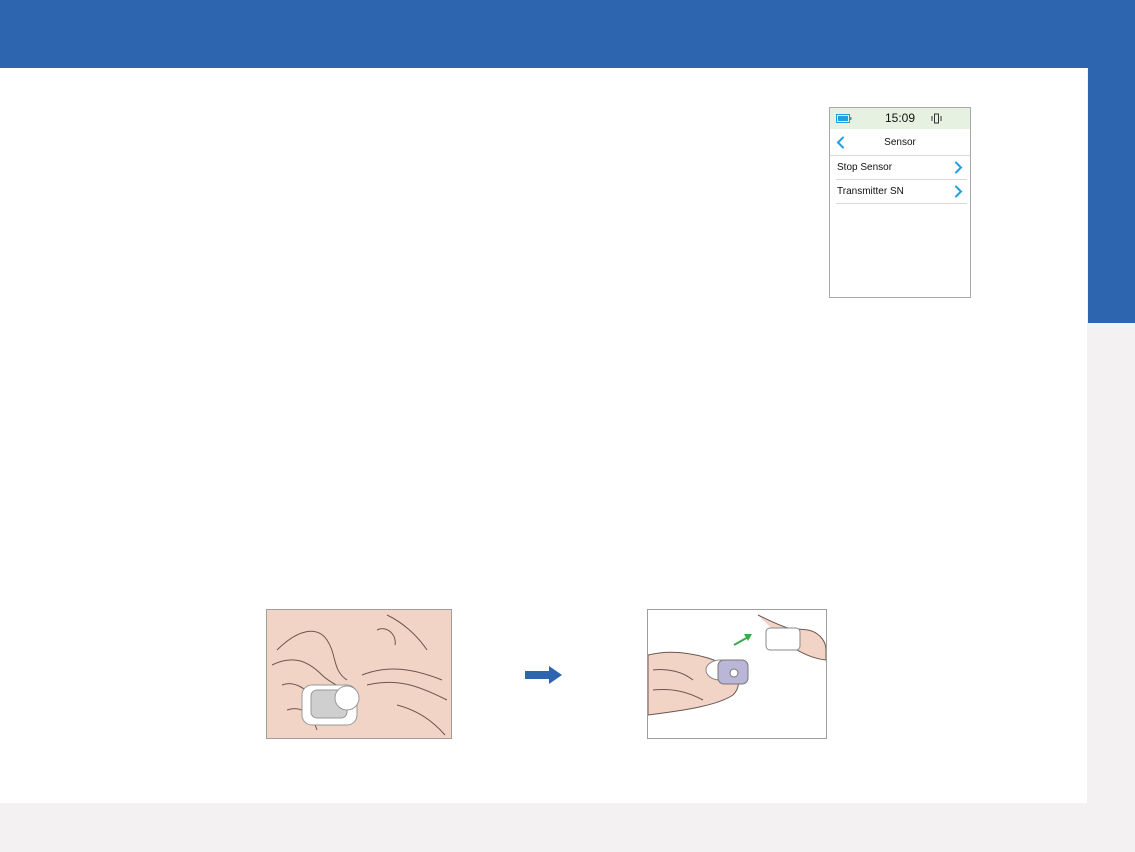 The height and width of the screenshot is (852, 1135). What do you see at coordinates (567, 34) in the screenshot?
I see `header-banner` at bounding box center [567, 34].